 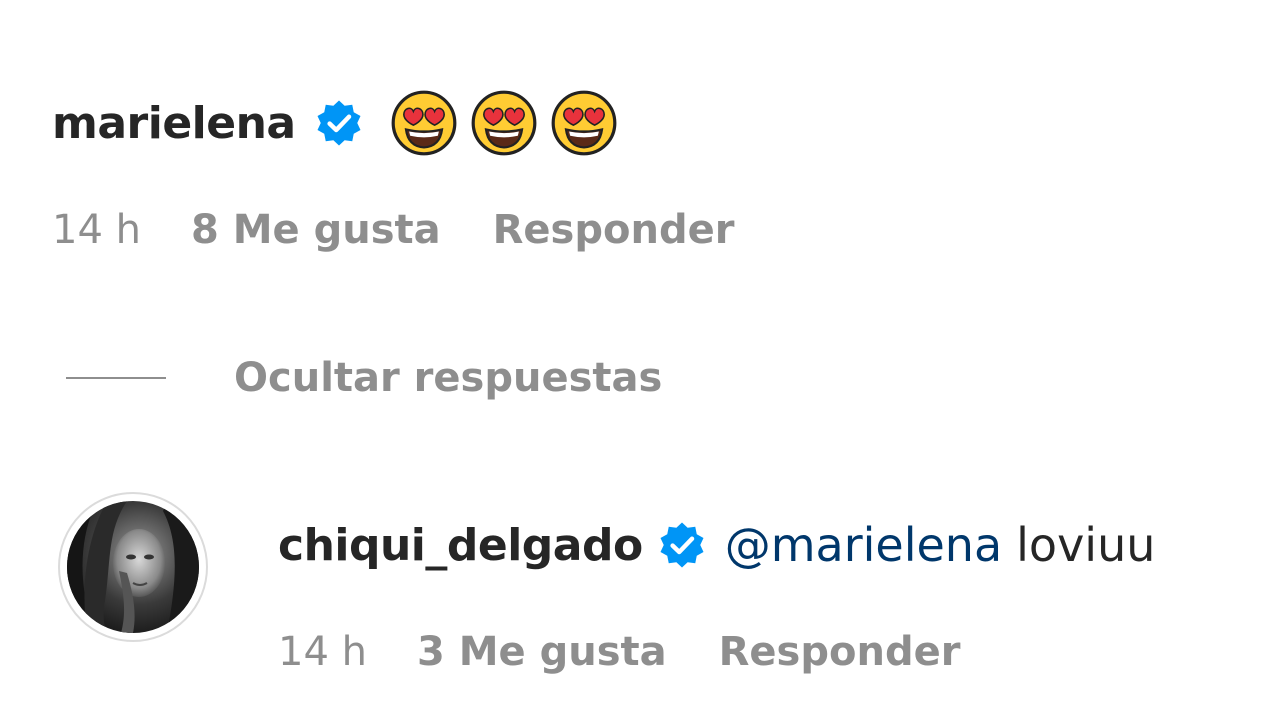 What do you see at coordinates (116, 378) in the screenshot?
I see `replies-divider-line` at bounding box center [116, 378].